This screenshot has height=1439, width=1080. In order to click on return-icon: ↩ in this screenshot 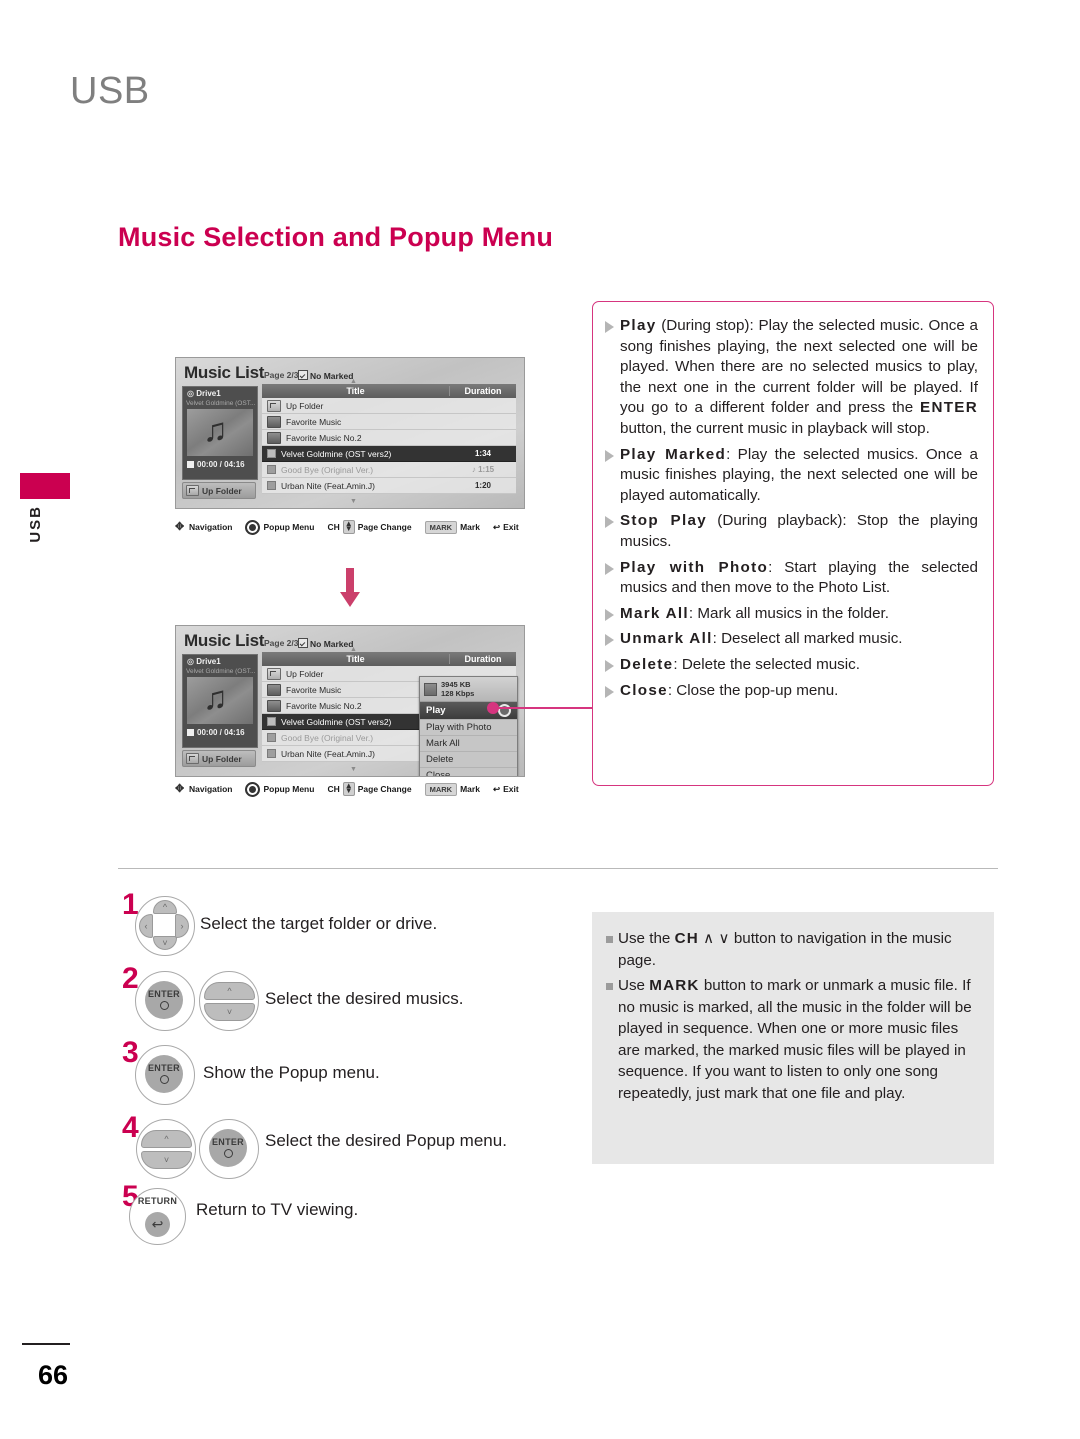, I will do `click(496, 788)`.